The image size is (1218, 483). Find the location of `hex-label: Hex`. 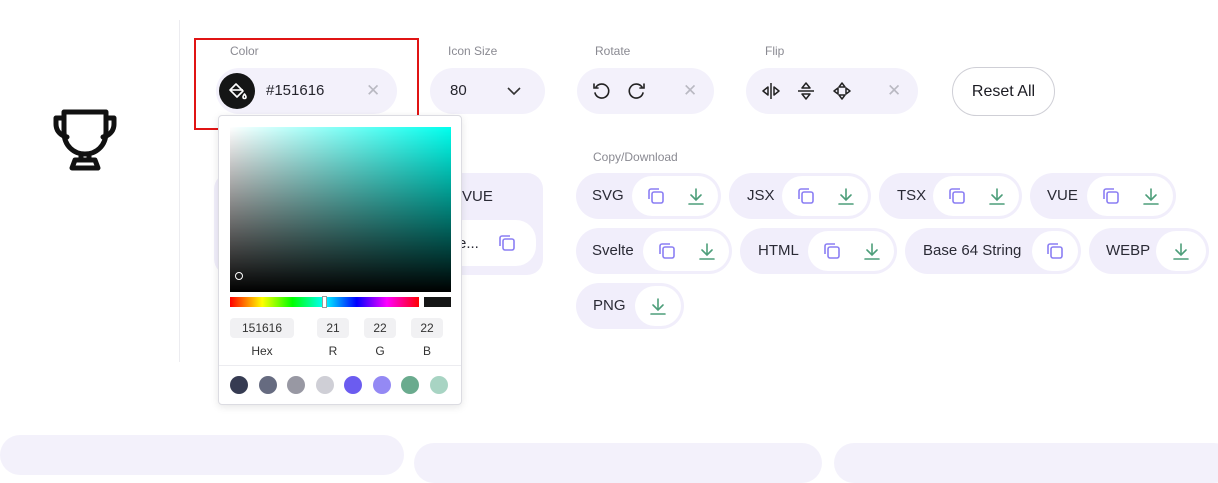

hex-label: Hex is located at coordinates (262, 351).